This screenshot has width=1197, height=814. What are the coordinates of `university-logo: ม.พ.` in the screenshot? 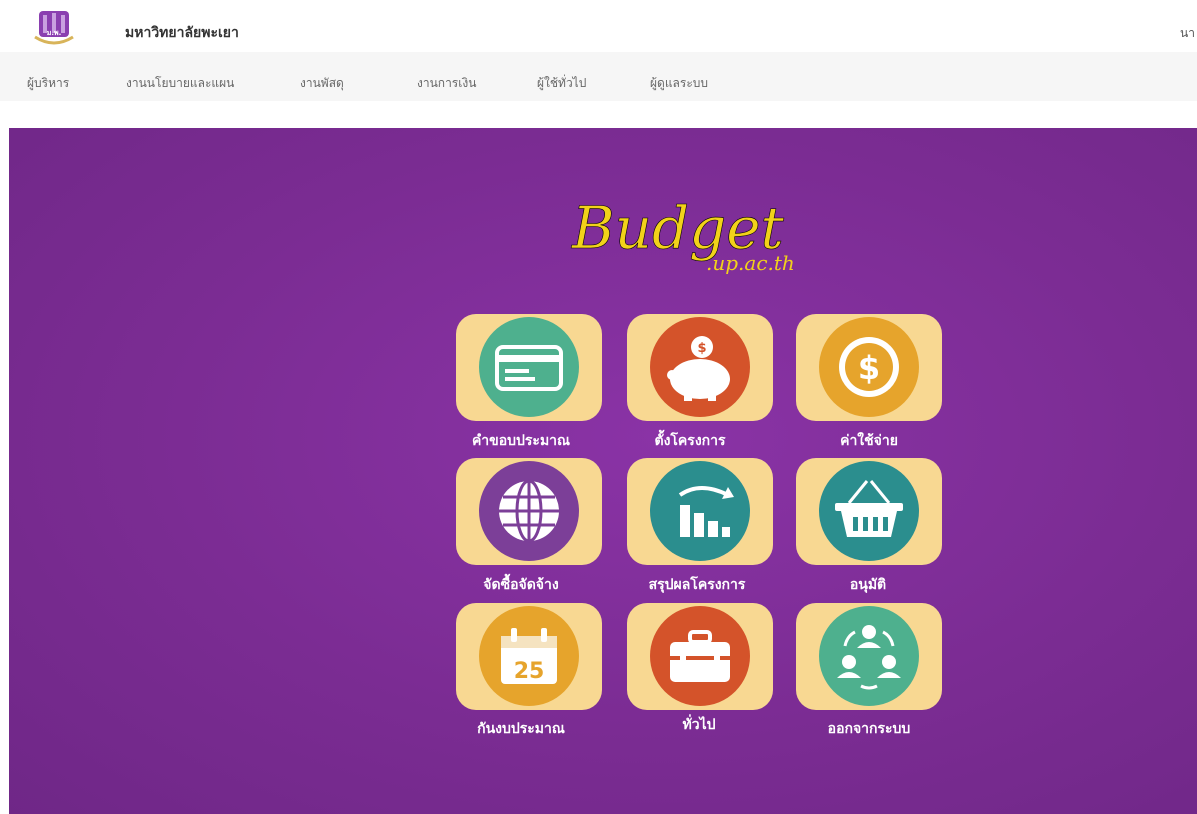 It's located at (54, 29).